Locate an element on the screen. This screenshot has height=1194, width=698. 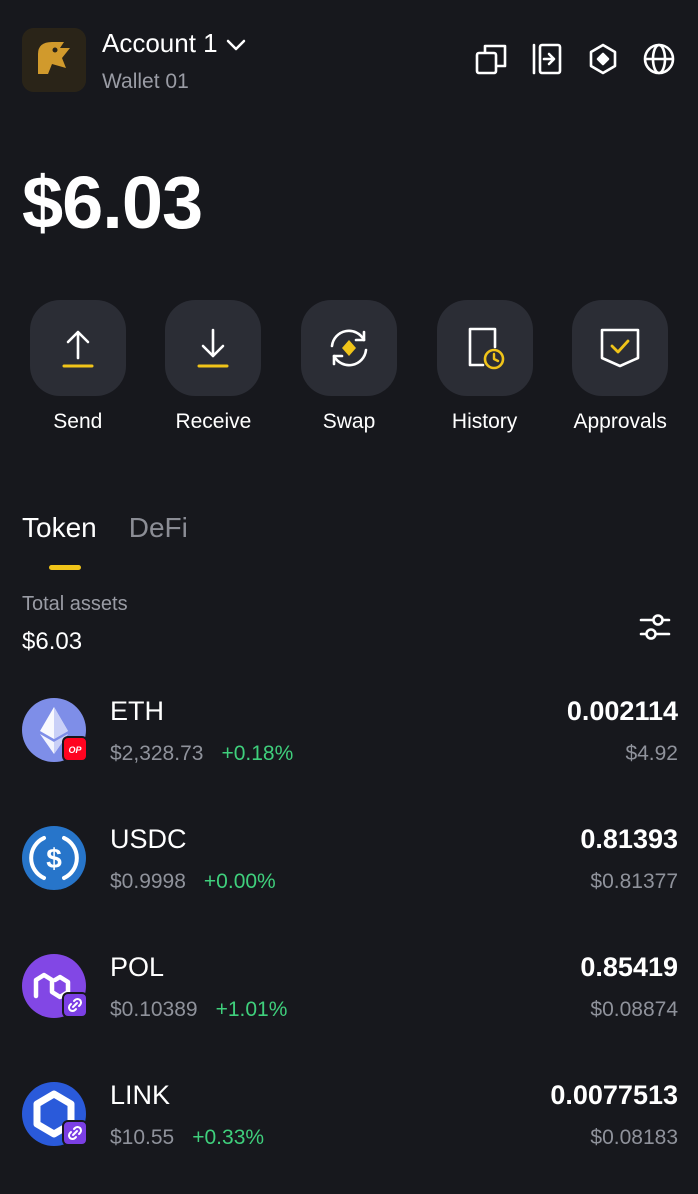
total-assets-label: Total assets is located at coordinates (75, 604).